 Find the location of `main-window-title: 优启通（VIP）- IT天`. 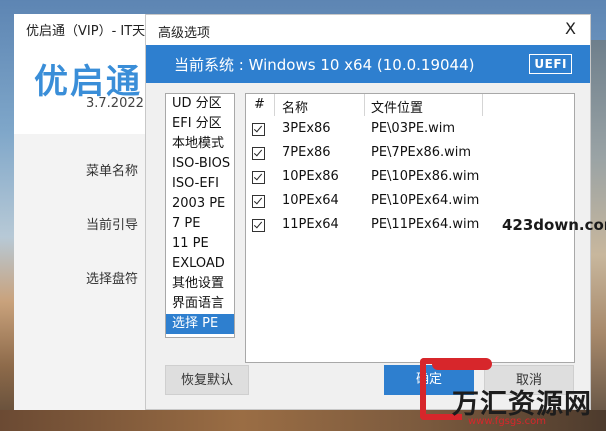

main-window-title: 优启通（VIP）- IT天 is located at coordinates (86, 31).